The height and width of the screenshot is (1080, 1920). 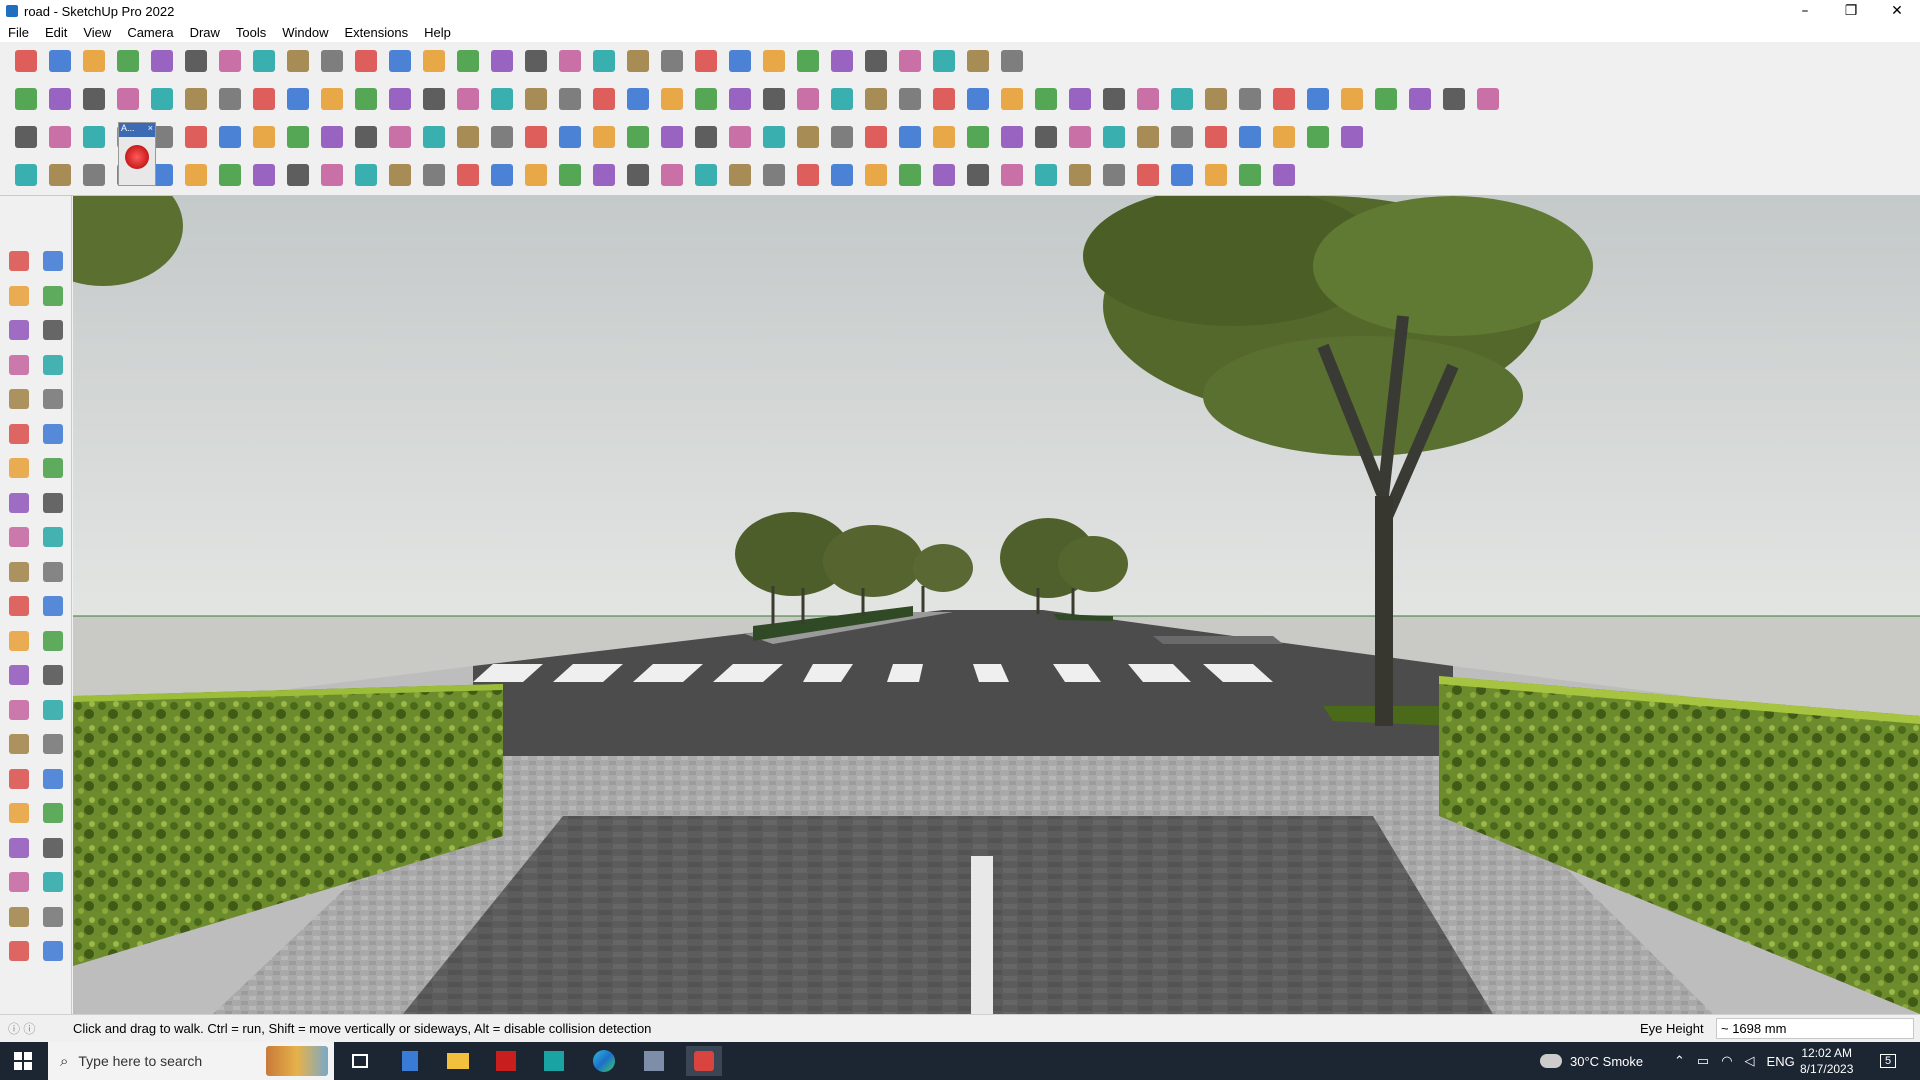 I want to click on three-point-arc-icon, so click(x=53, y=503).